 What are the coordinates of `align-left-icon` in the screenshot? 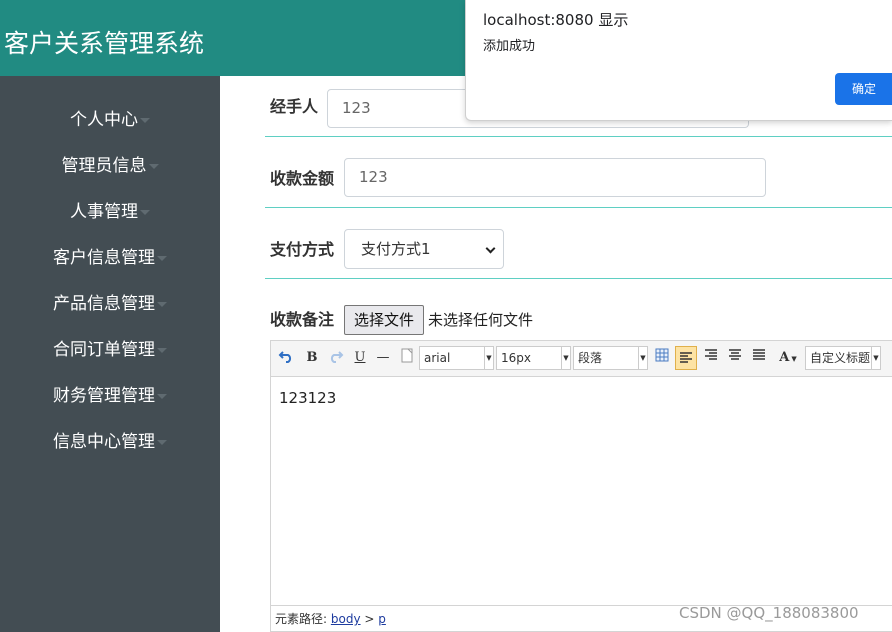 It's located at (686, 358).